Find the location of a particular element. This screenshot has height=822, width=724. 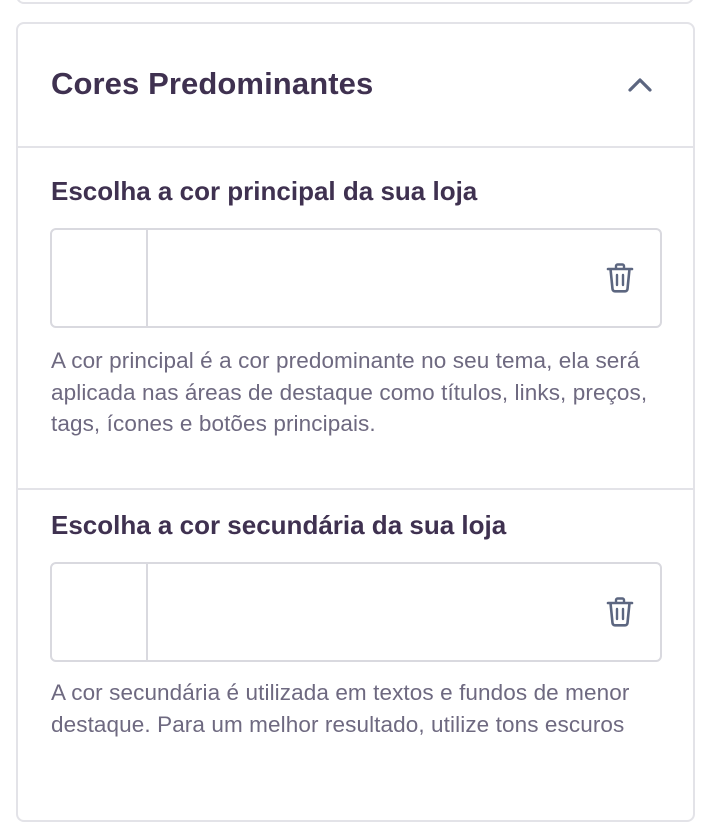

panel-header: Cores Predominantes is located at coordinates (355, 86).